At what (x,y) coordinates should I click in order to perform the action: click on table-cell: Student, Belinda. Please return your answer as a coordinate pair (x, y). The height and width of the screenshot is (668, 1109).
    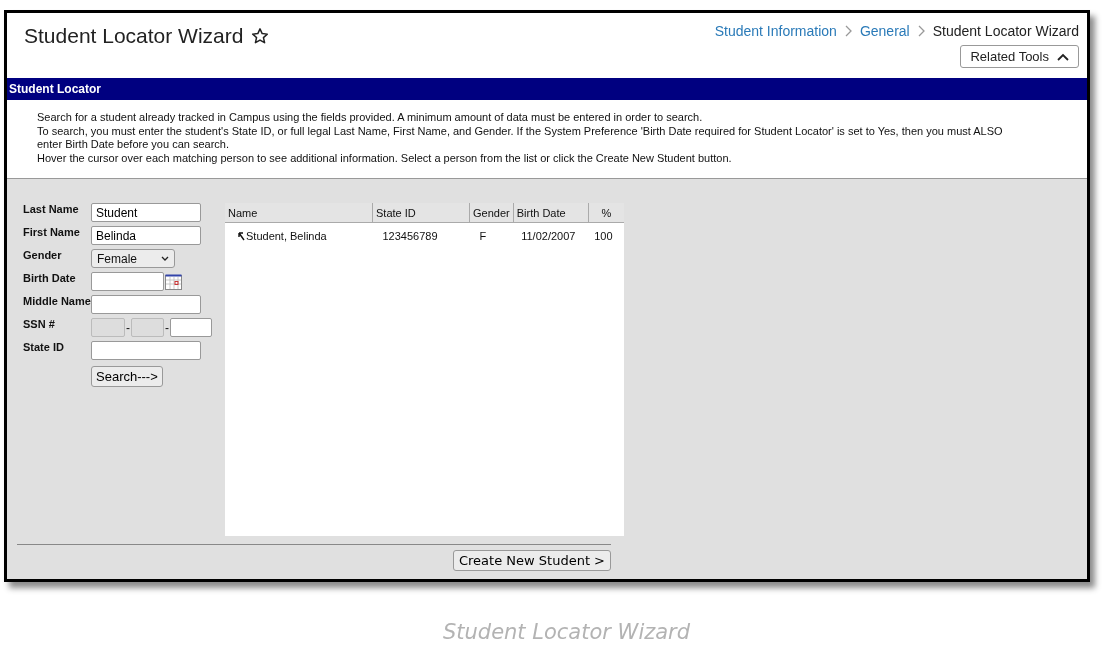
    Looking at the image, I should click on (286, 236).